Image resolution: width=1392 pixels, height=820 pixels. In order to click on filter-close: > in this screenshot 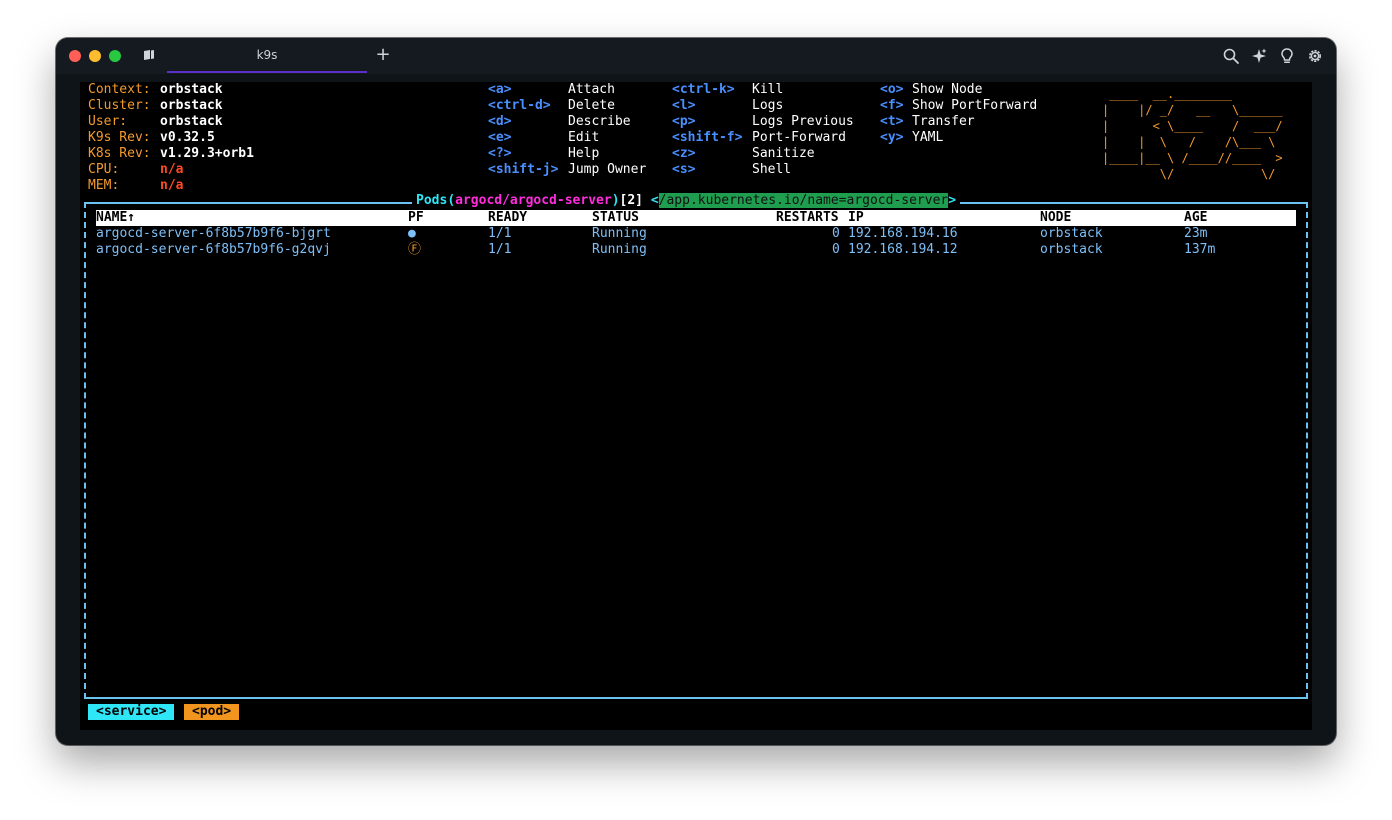, I will do `click(952, 200)`.